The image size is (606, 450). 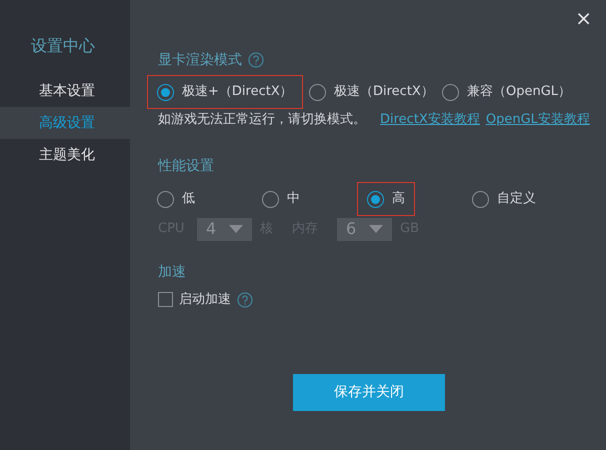 What do you see at coordinates (262, 120) in the screenshot?
I see `hint-text: 如游戏无法正常运行，请切换模式。` at bounding box center [262, 120].